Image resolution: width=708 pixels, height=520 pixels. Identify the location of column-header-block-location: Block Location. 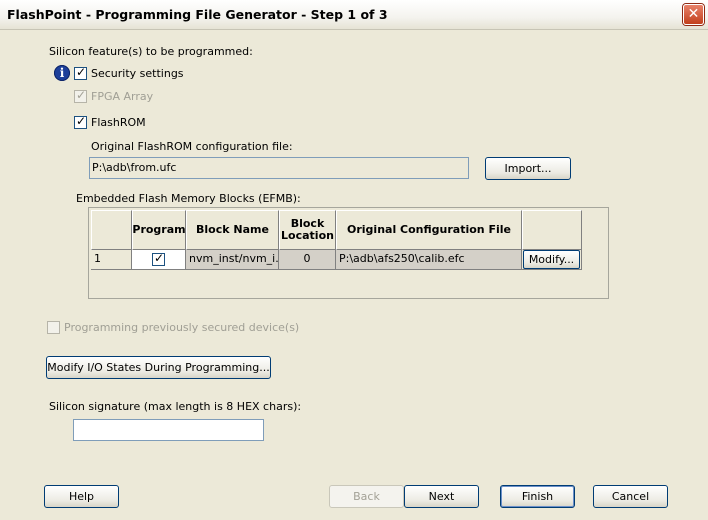
(307, 230).